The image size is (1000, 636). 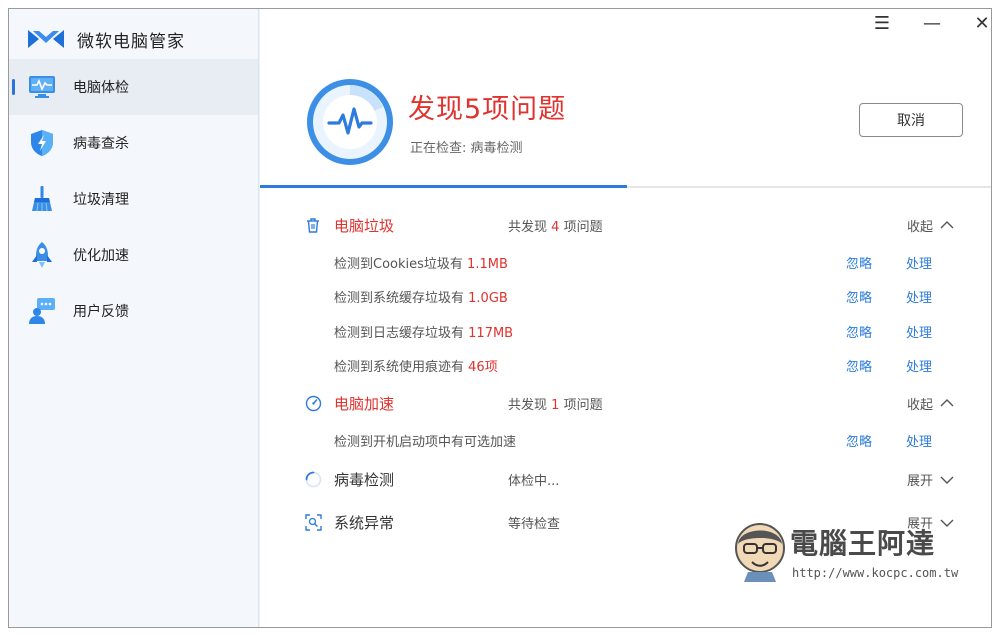 What do you see at coordinates (534, 524) in the screenshot?
I see `group-status: 等待检查` at bounding box center [534, 524].